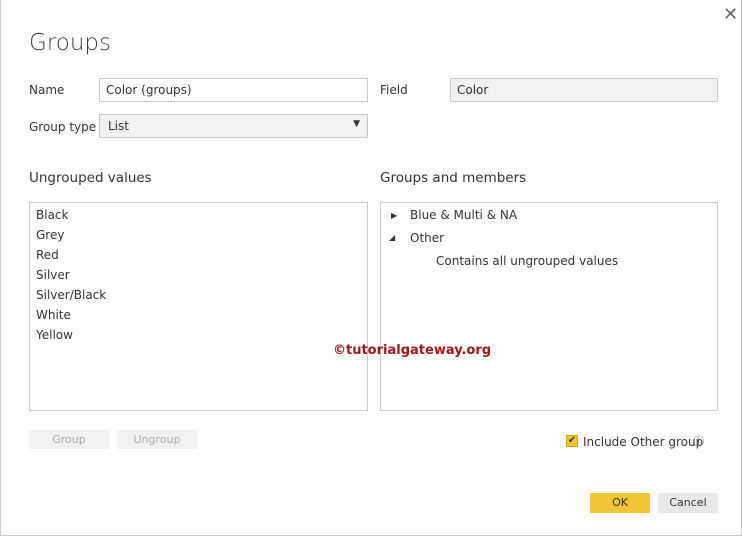 This screenshot has width=742, height=536. Describe the element at coordinates (356, 124) in the screenshot. I see `chevron-down-icon: ▼` at that location.